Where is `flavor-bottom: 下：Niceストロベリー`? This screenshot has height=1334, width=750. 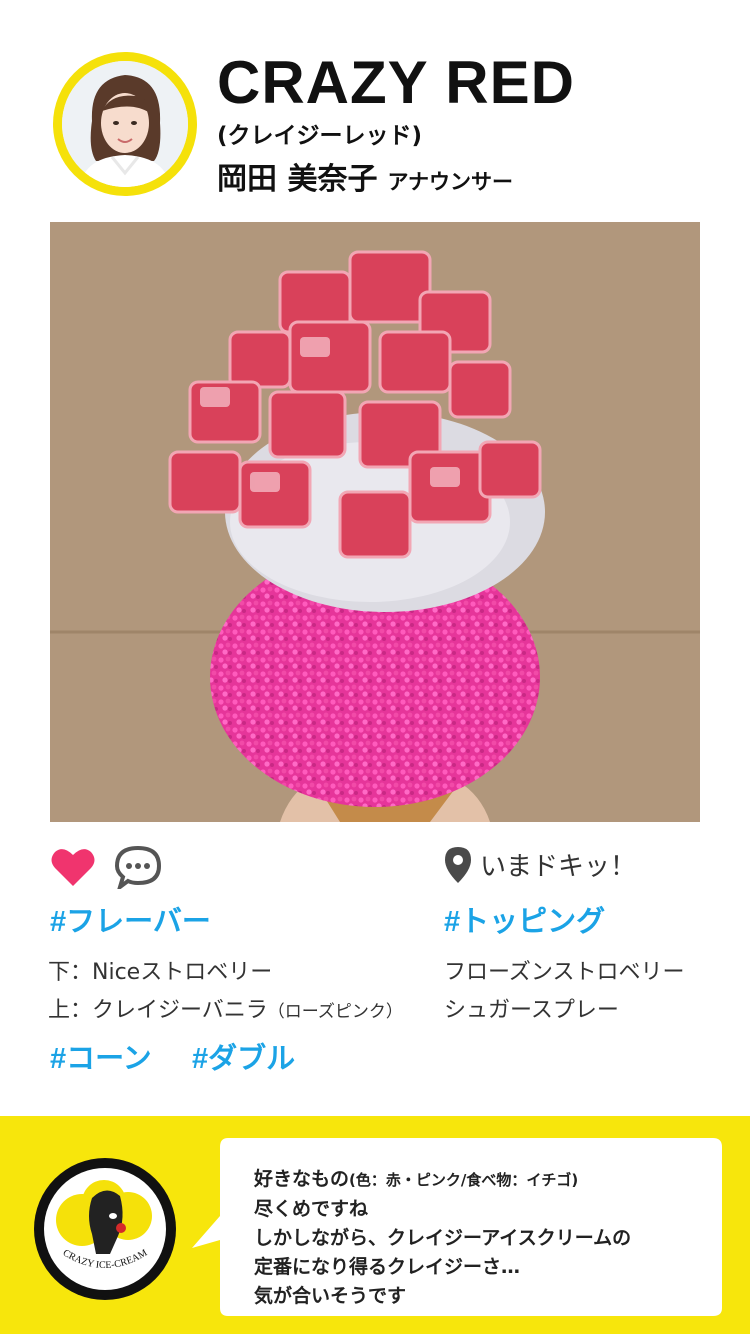
flavor-bottom: 下：Niceストロベリー is located at coordinates (160, 972).